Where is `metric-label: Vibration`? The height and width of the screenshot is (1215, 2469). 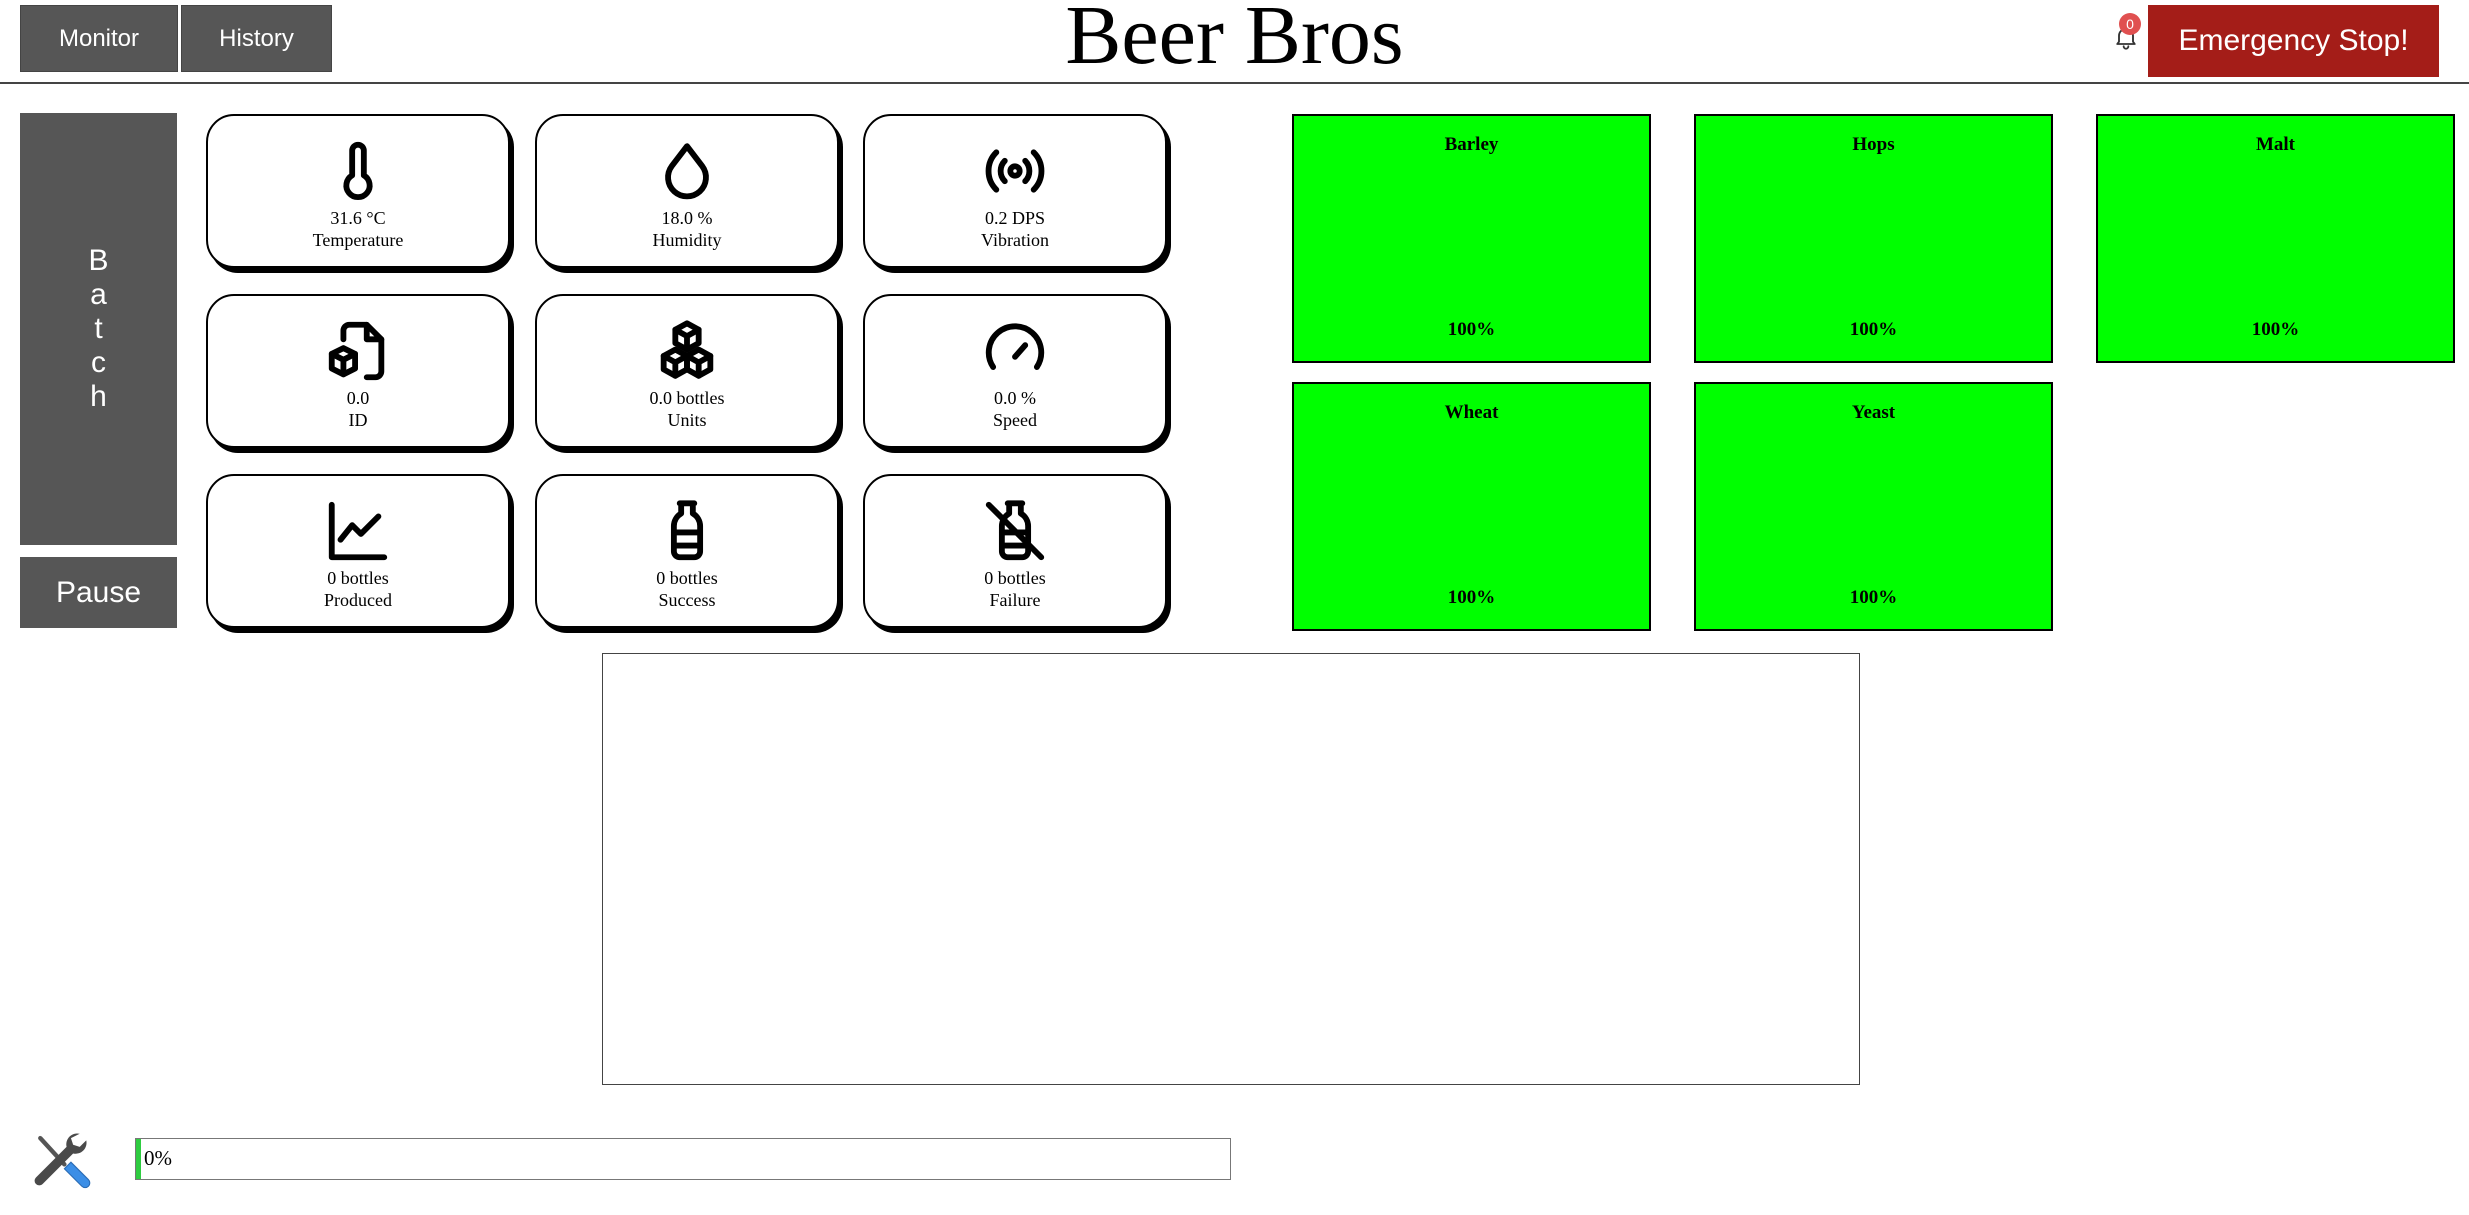
metric-label: Vibration is located at coordinates (1015, 240).